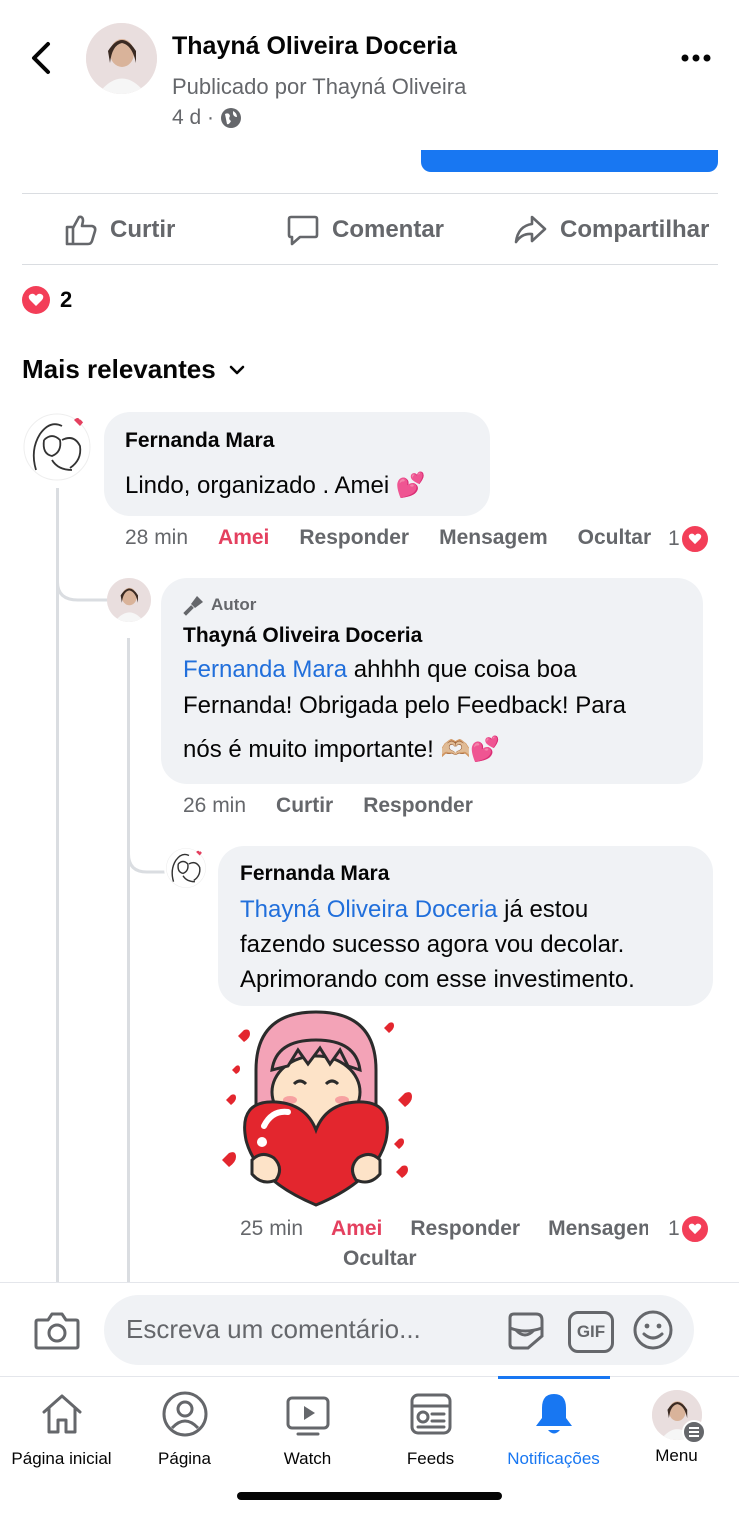 The height and width of the screenshot is (1517, 739). What do you see at coordinates (553, 1414) in the screenshot?
I see `bell-icon` at bounding box center [553, 1414].